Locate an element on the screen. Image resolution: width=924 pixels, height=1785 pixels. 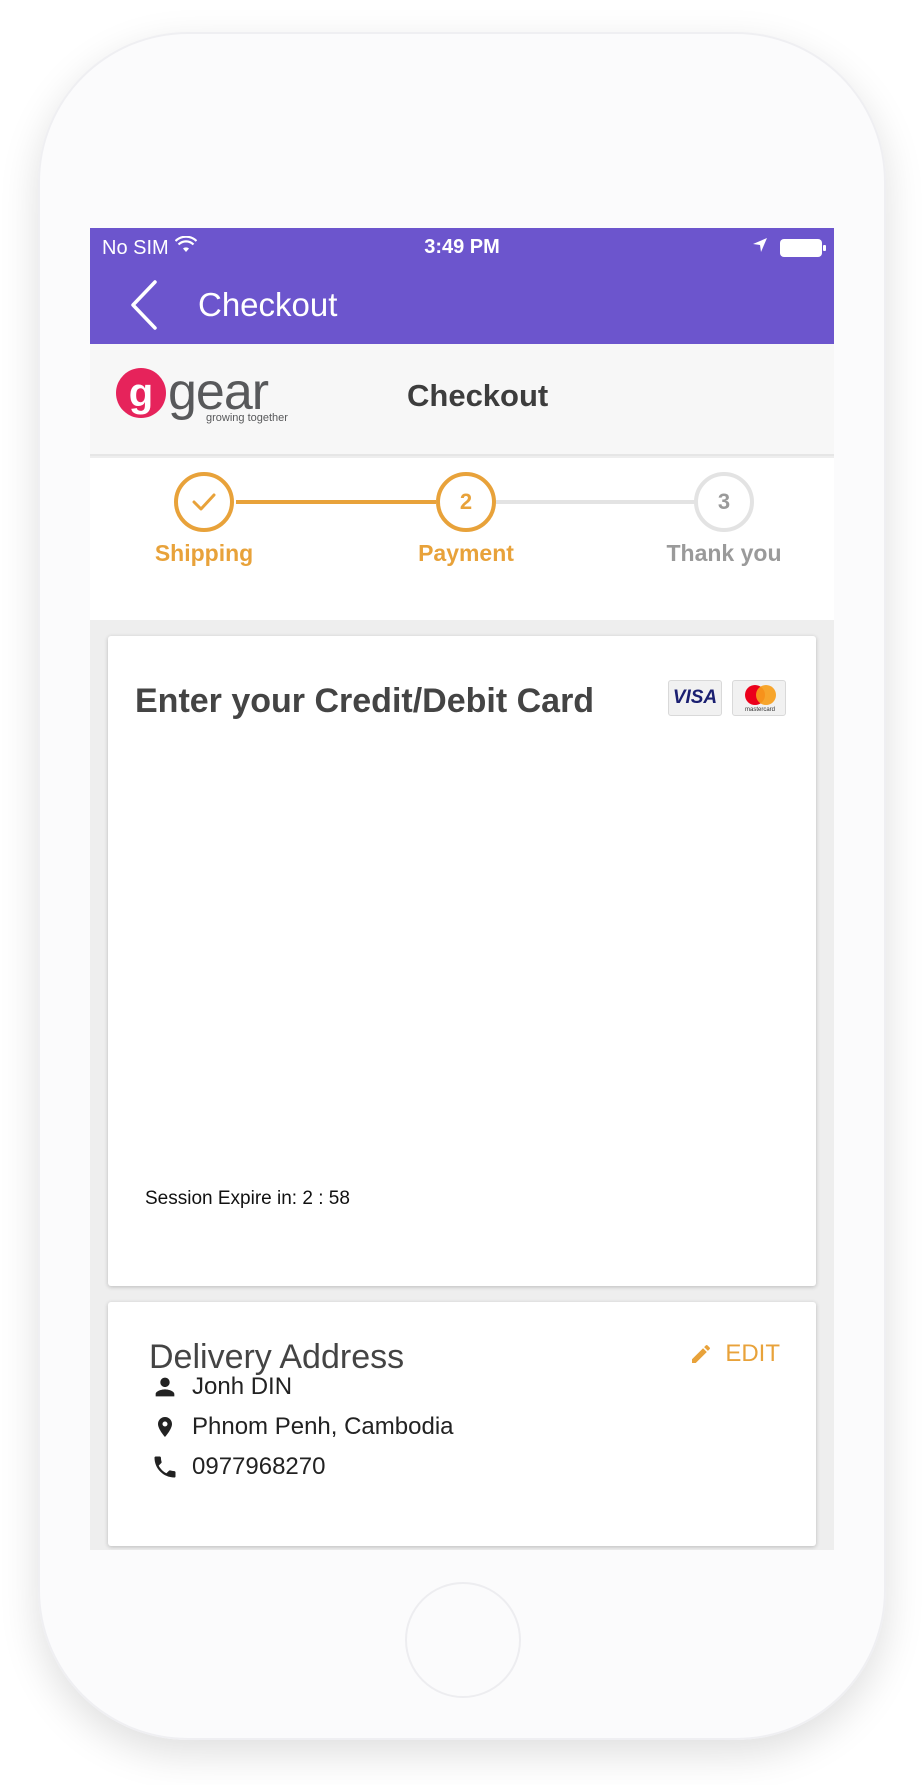
location-arrow-icon is located at coordinates (760, 247).